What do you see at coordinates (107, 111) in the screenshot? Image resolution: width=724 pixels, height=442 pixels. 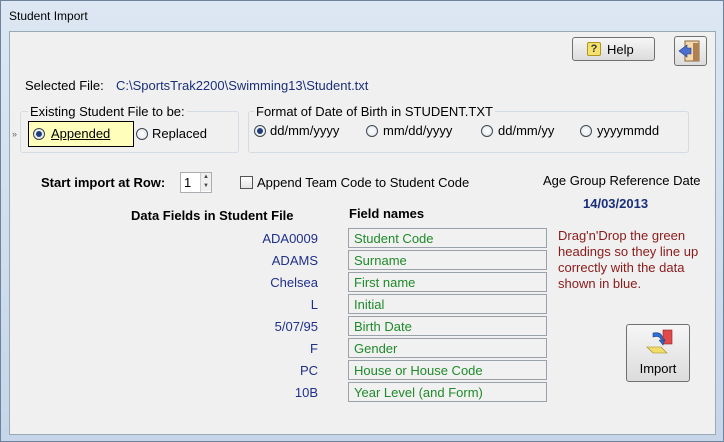 I see `existing-file-group-label: Existing Student File to be:` at bounding box center [107, 111].